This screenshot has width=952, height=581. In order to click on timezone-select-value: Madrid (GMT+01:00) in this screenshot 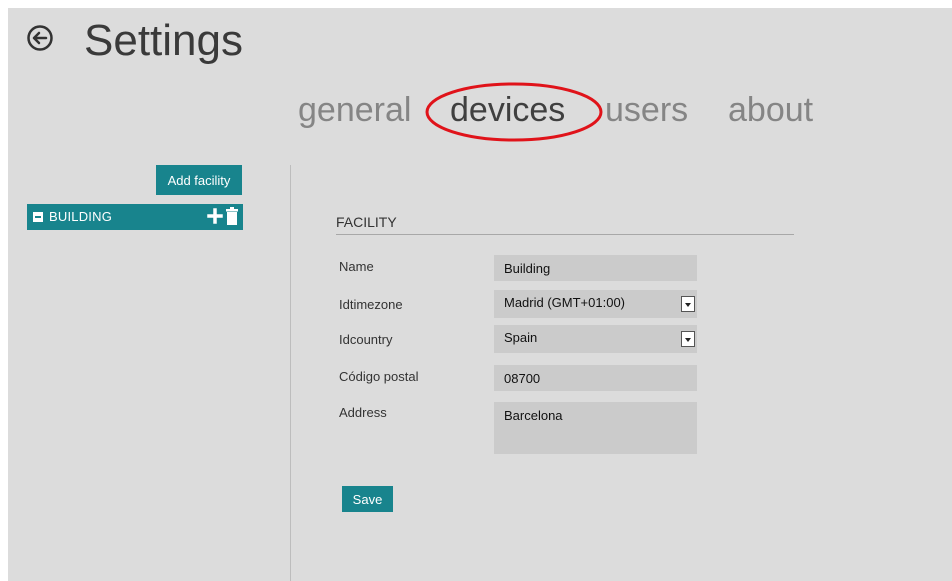, I will do `click(565, 302)`.